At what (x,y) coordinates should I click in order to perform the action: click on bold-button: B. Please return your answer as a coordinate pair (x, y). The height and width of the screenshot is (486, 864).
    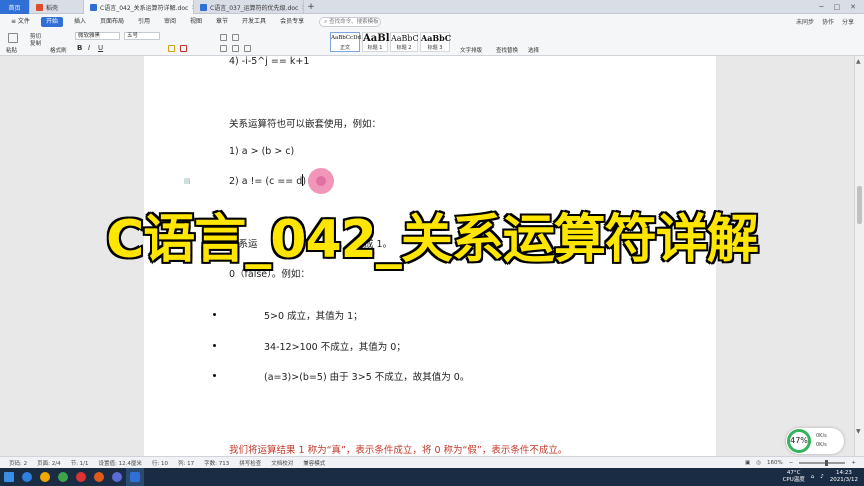
    Looking at the image, I should click on (79, 48).